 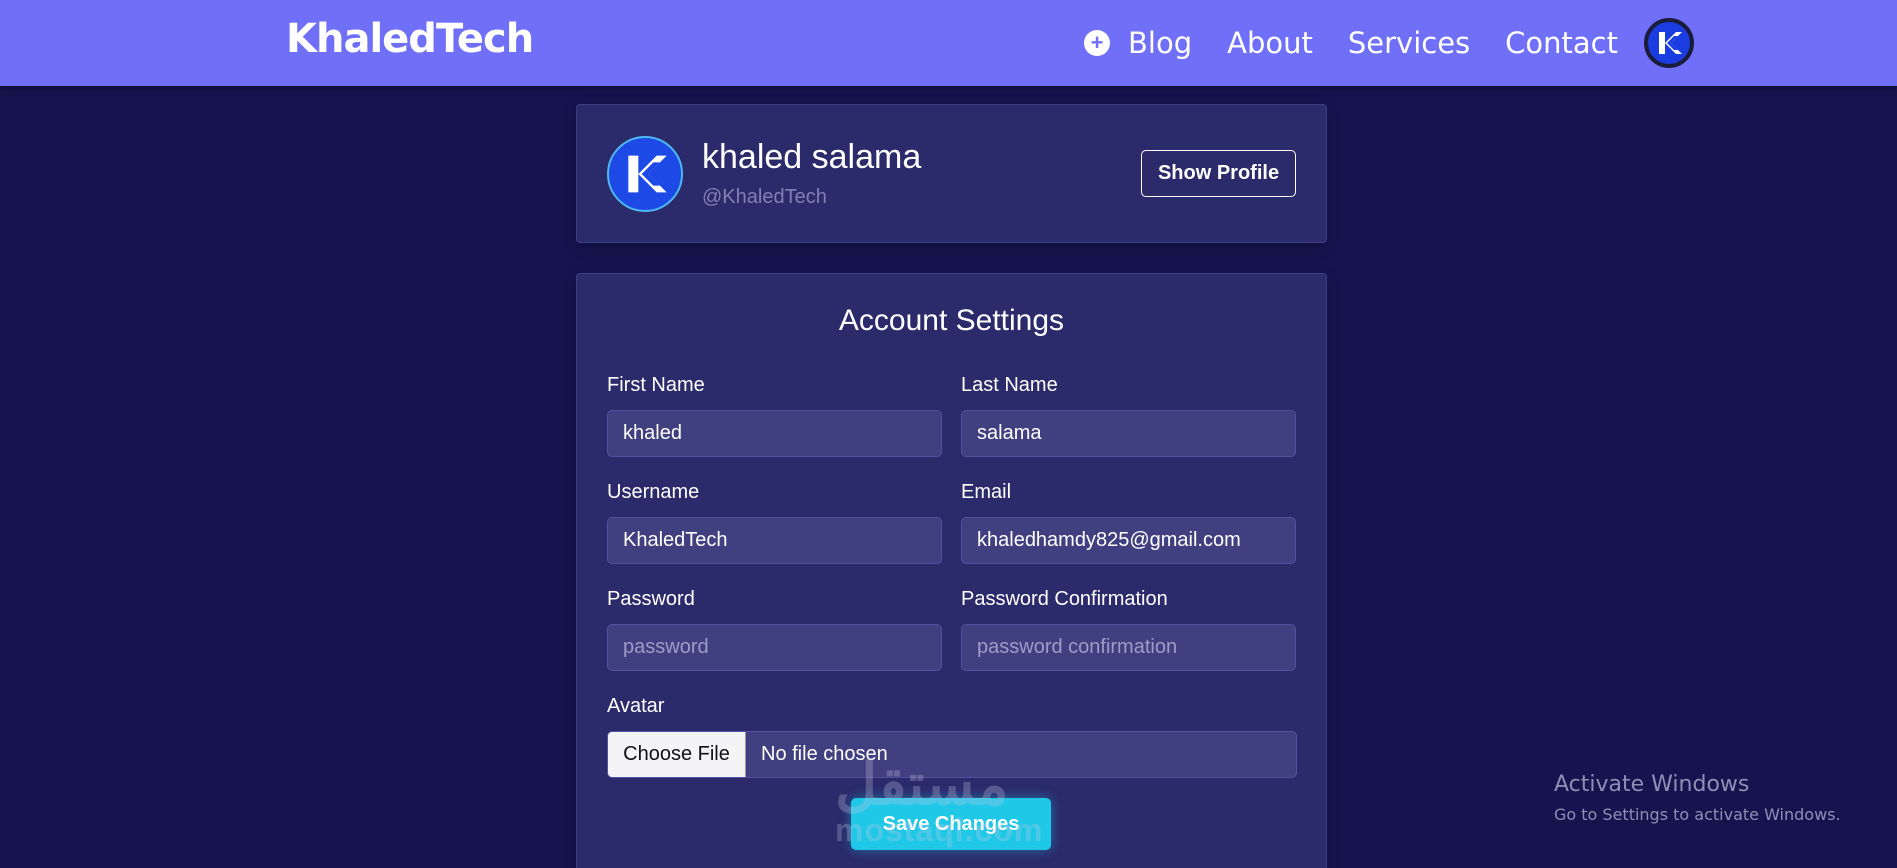 What do you see at coordinates (1128, 433) in the screenshot?
I see `last-name-input` at bounding box center [1128, 433].